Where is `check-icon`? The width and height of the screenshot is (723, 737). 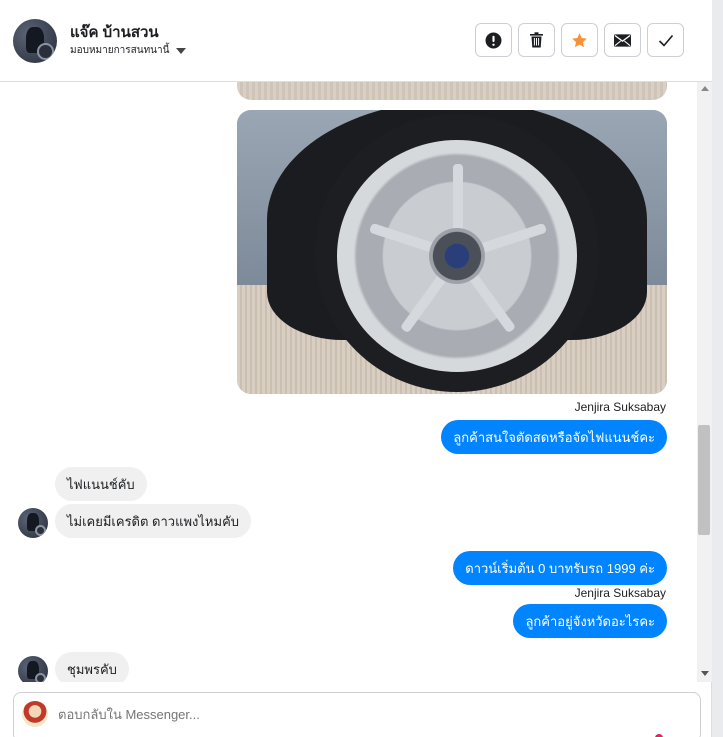 check-icon is located at coordinates (665, 40).